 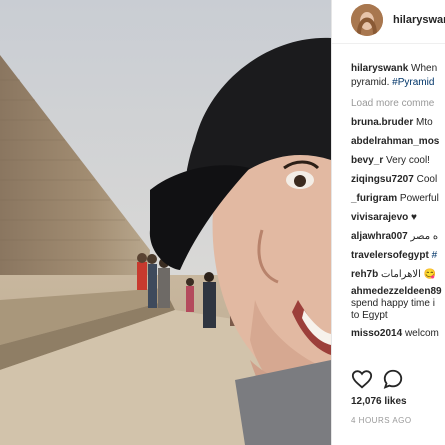 I want to click on load-more-comments-link: Load more comme, so click(x=398, y=103).